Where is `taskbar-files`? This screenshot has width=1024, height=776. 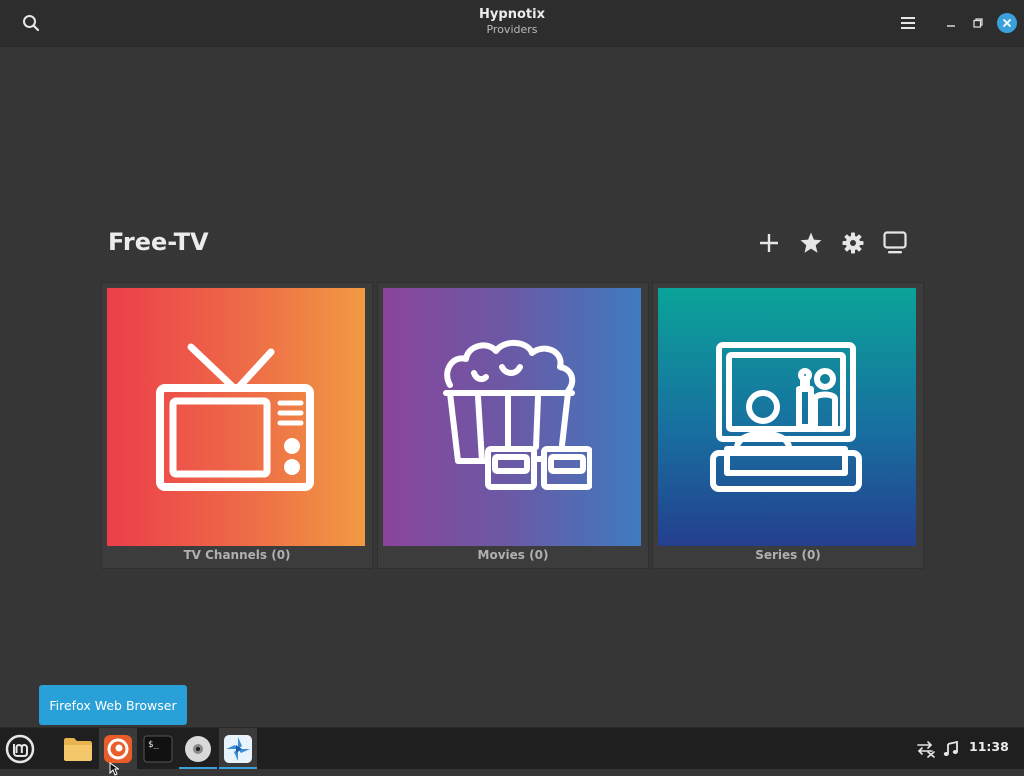 taskbar-files is located at coordinates (78, 748).